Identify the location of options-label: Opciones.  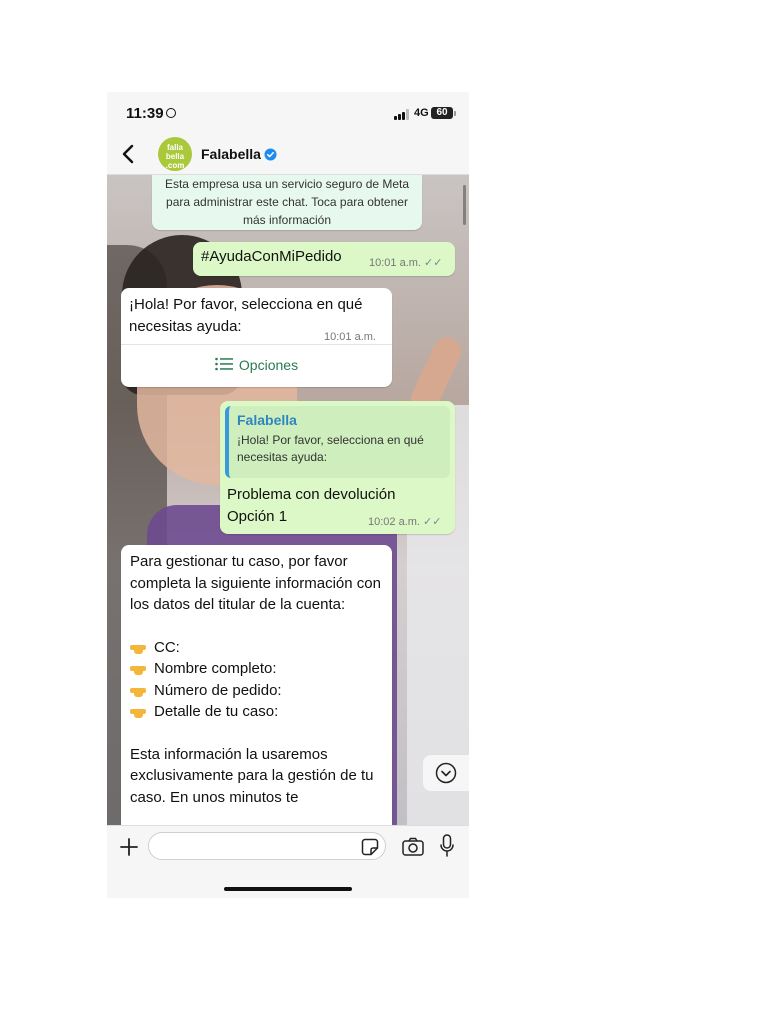
(268, 365).